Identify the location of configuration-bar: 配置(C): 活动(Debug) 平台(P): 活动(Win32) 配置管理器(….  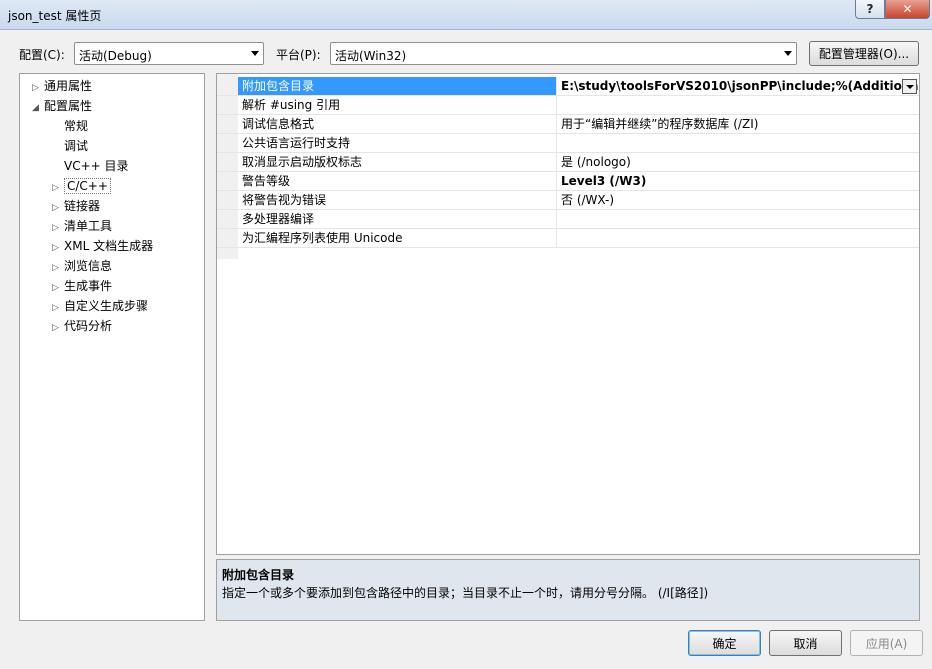
(466, 54).